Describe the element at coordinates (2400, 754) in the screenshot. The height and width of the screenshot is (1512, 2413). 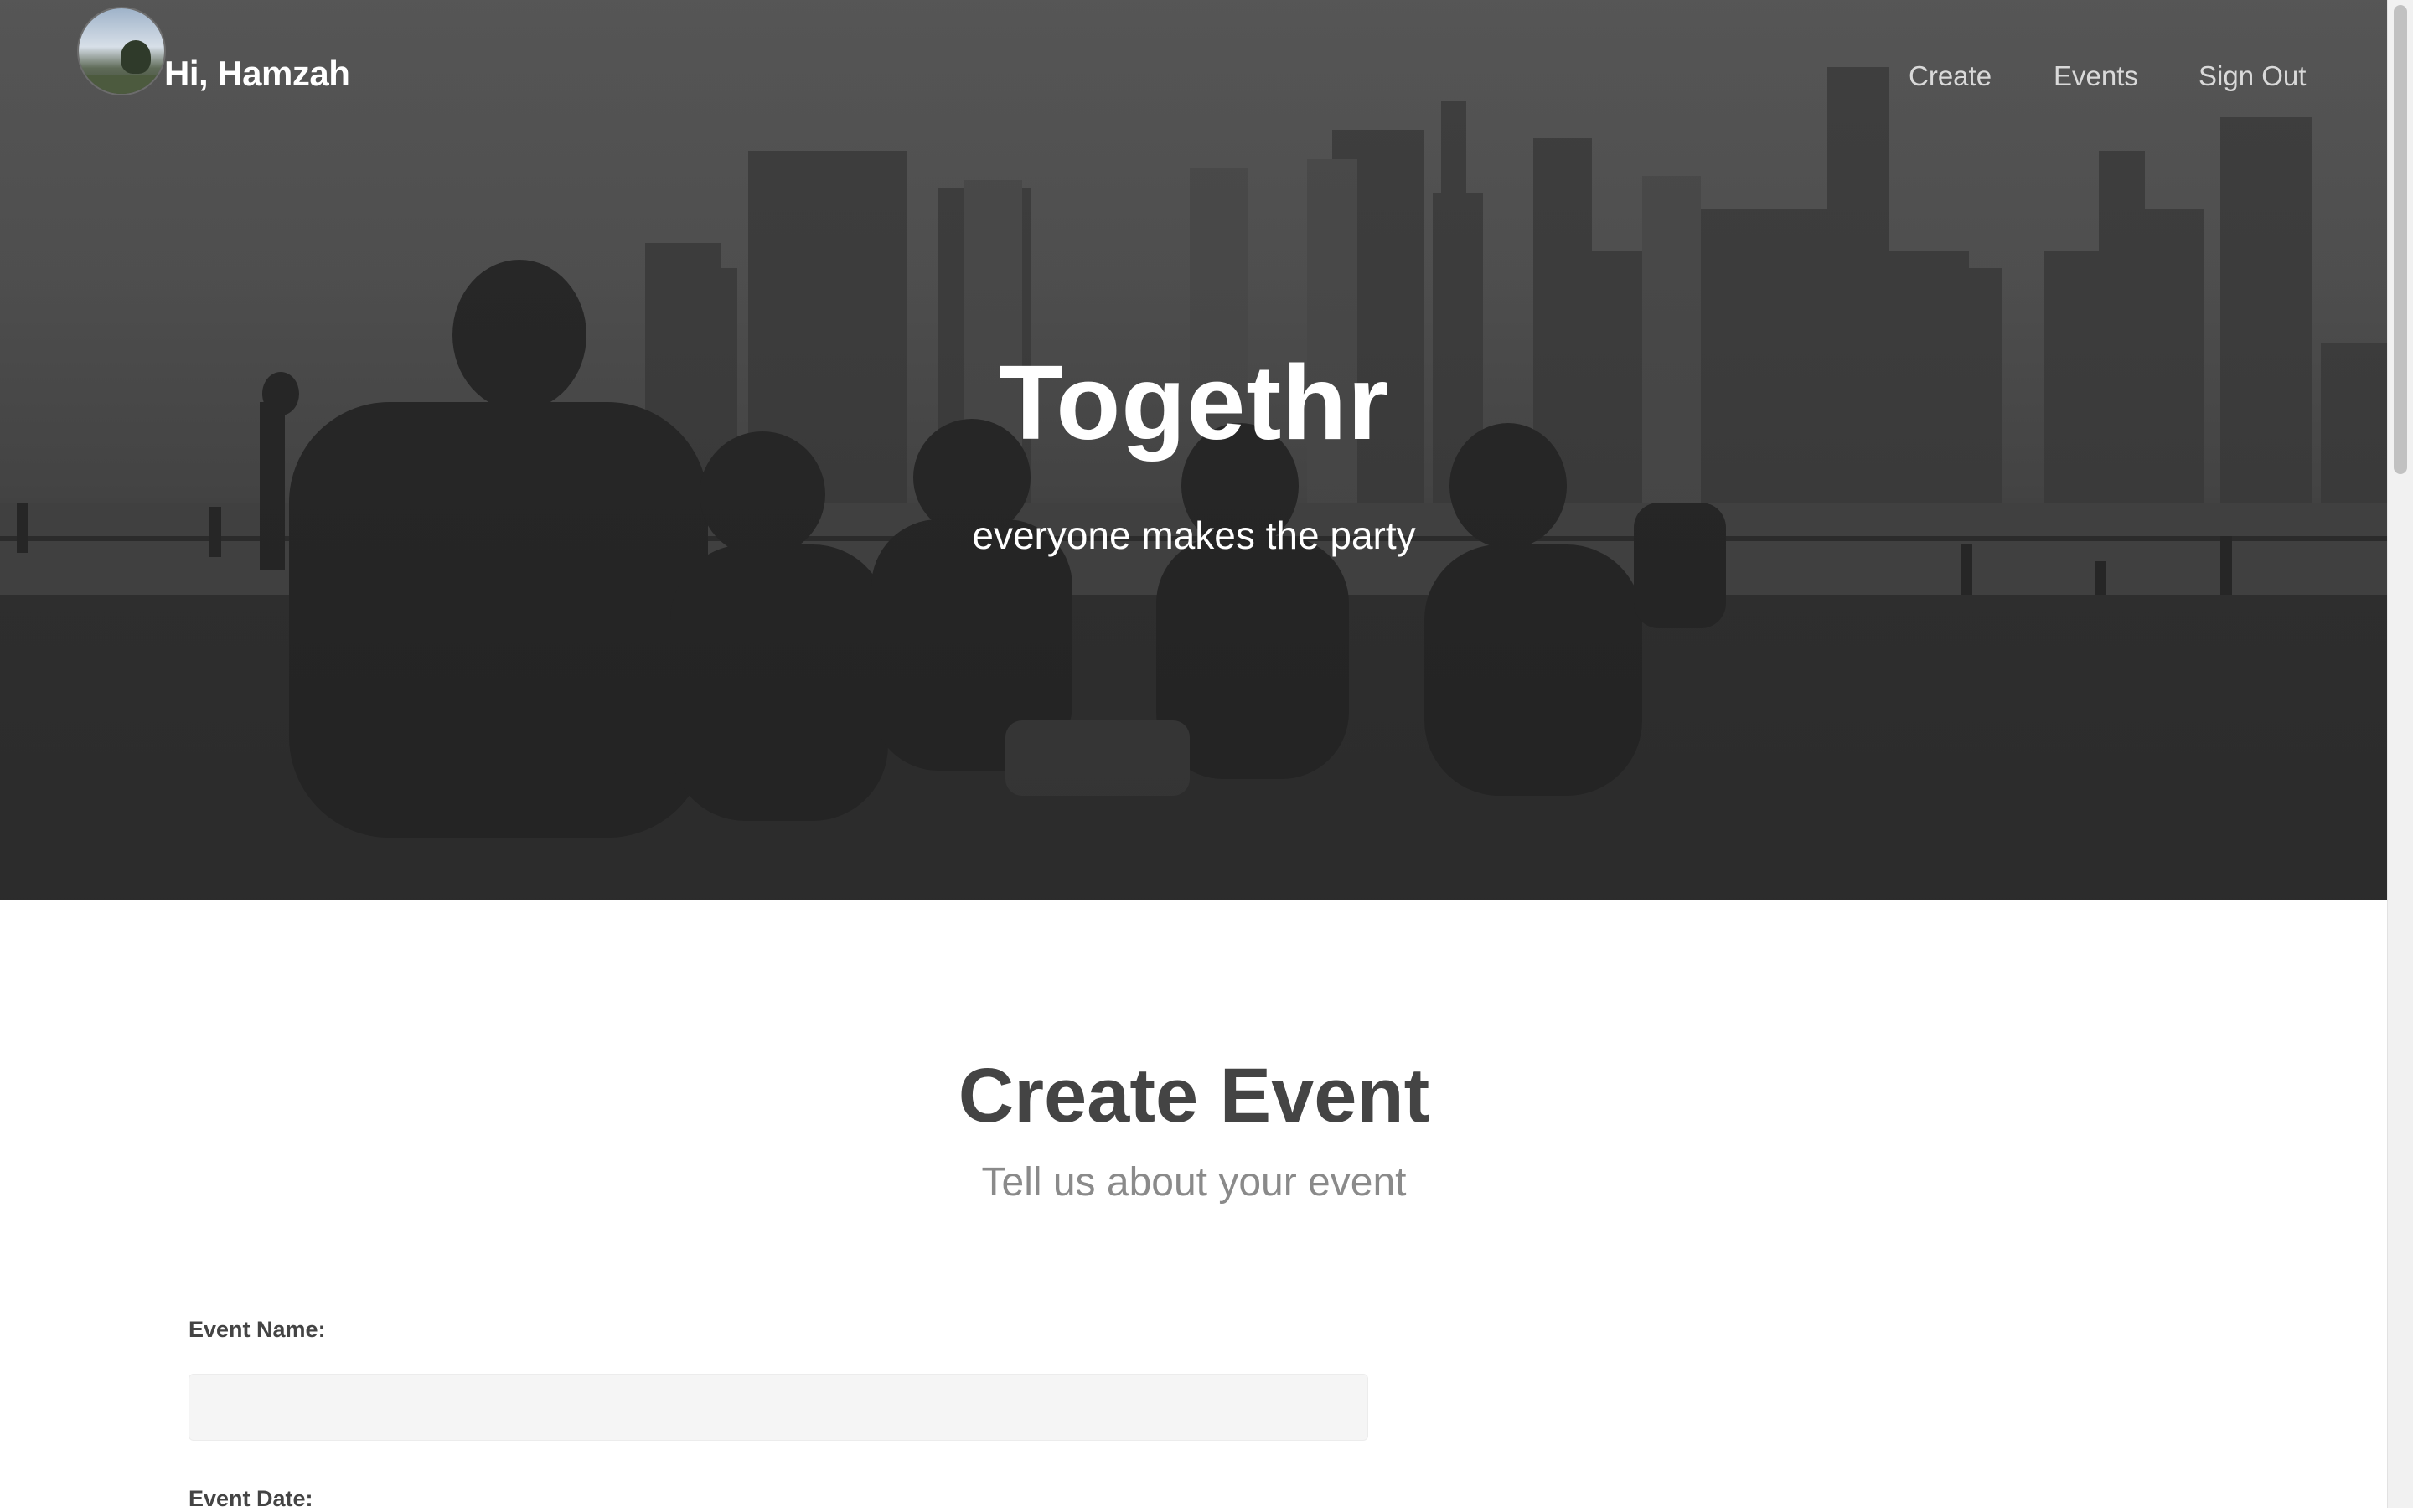
I see `page-scrollbar` at that location.